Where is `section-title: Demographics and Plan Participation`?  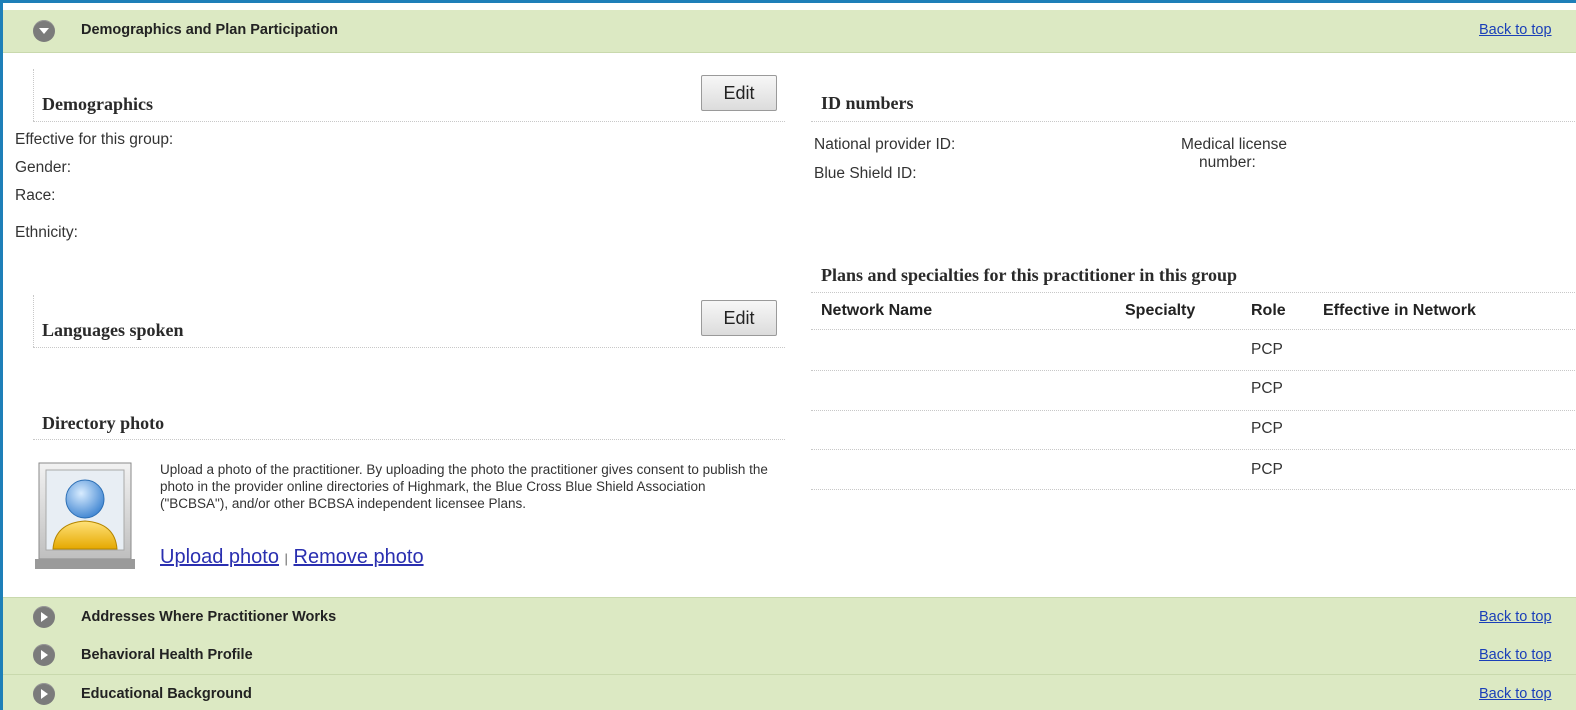 section-title: Demographics and Plan Participation is located at coordinates (210, 30).